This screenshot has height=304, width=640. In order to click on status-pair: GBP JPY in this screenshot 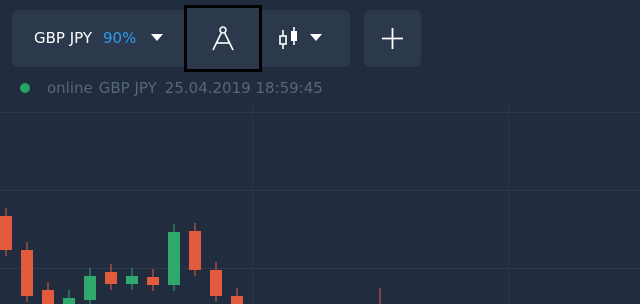, I will do `click(127, 88)`.